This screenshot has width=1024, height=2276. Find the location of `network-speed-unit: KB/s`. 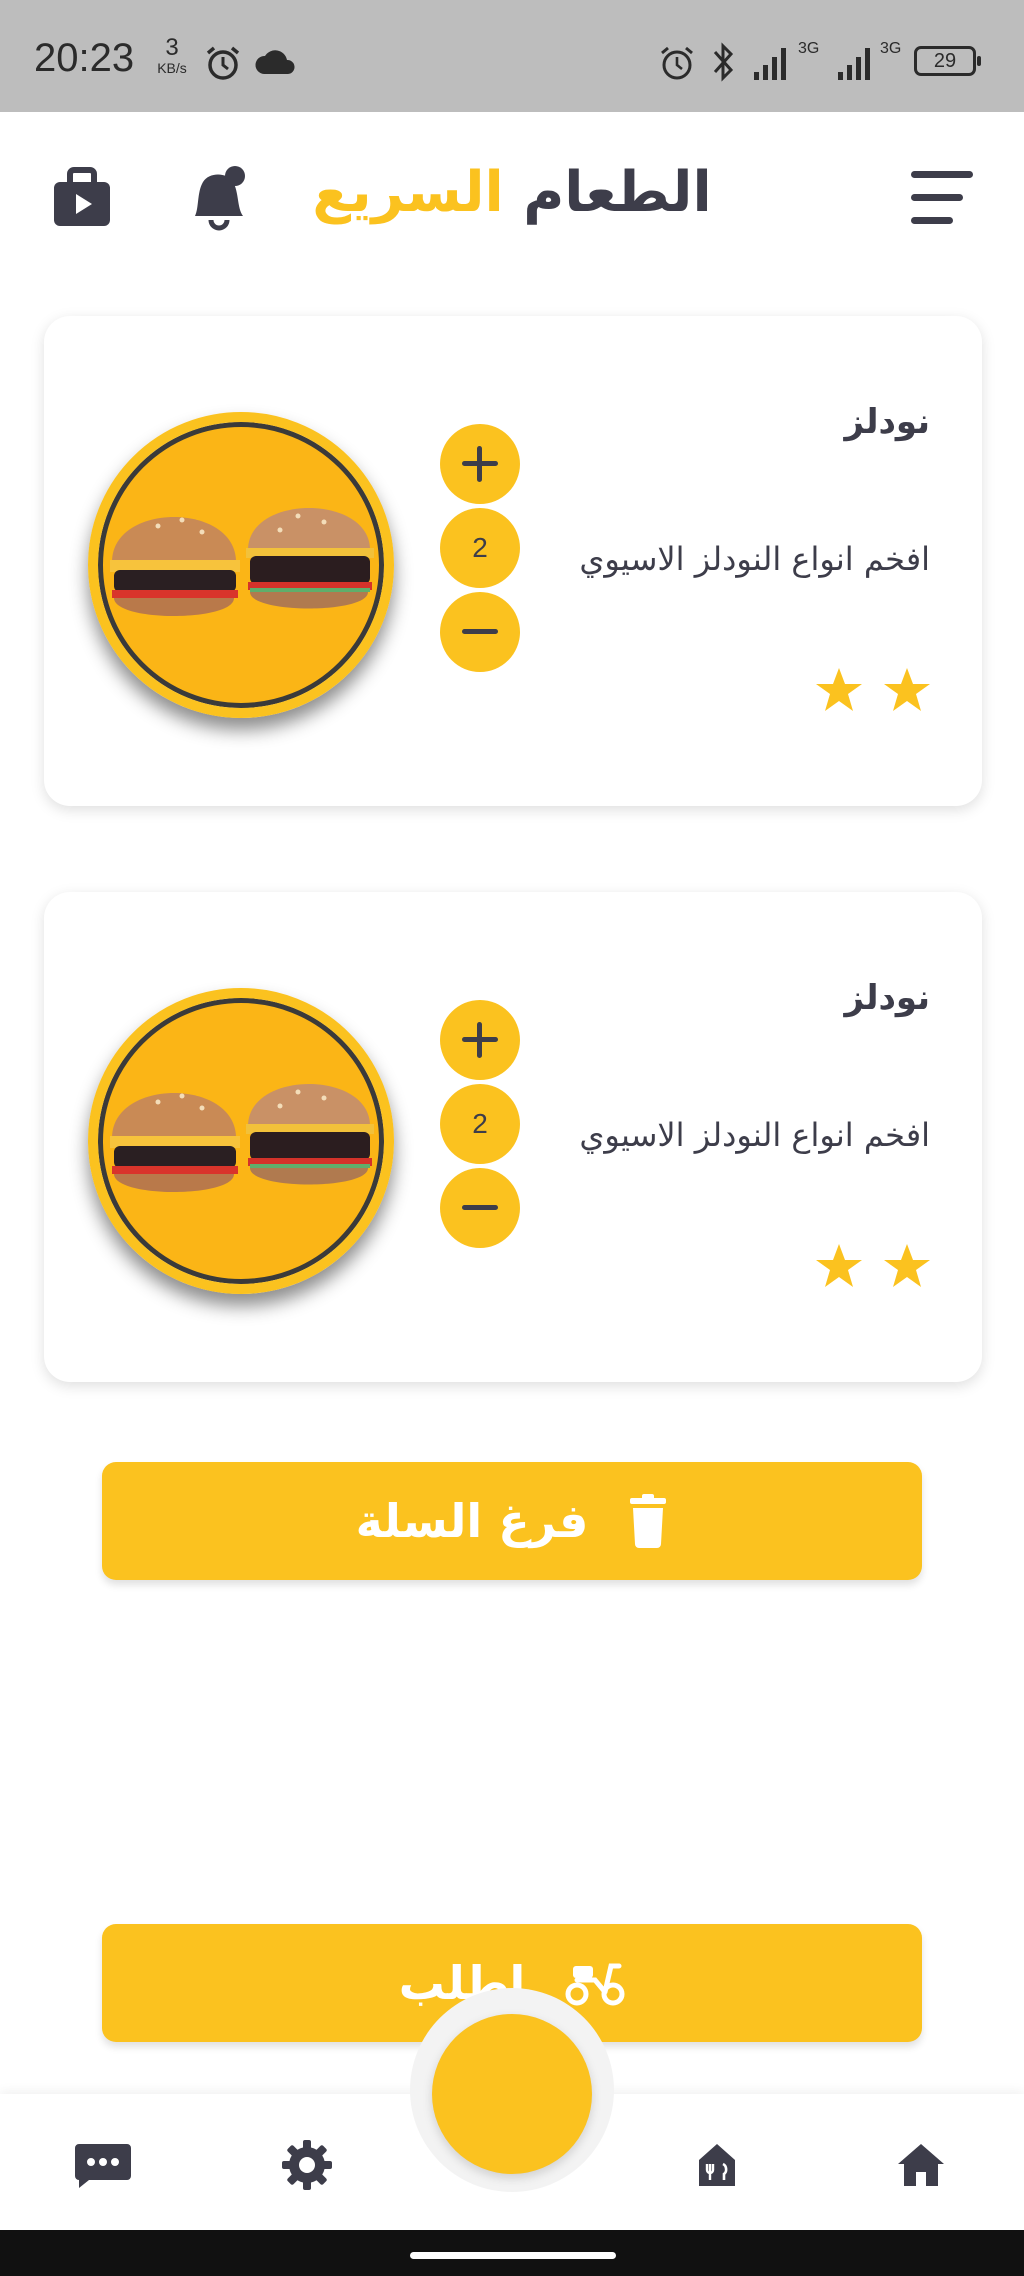

network-speed-unit: KB/s is located at coordinates (172, 68).